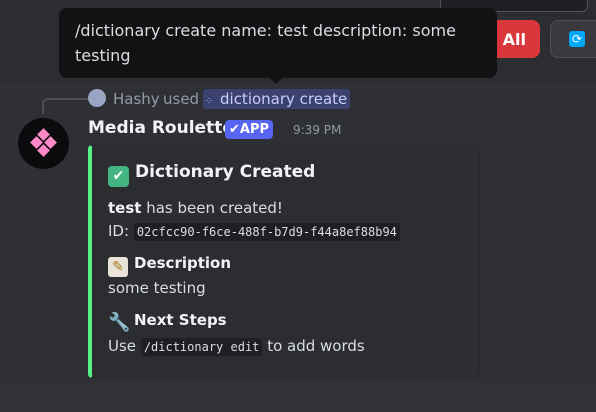  Describe the element at coordinates (234, 129) in the screenshot. I see `check-icon: ✔` at that location.